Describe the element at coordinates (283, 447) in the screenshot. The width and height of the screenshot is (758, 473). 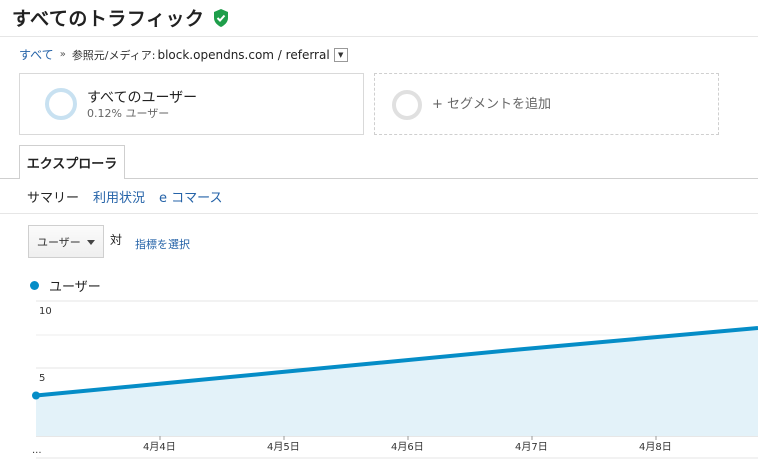
I see `x-tick-2: 4月5日` at that location.